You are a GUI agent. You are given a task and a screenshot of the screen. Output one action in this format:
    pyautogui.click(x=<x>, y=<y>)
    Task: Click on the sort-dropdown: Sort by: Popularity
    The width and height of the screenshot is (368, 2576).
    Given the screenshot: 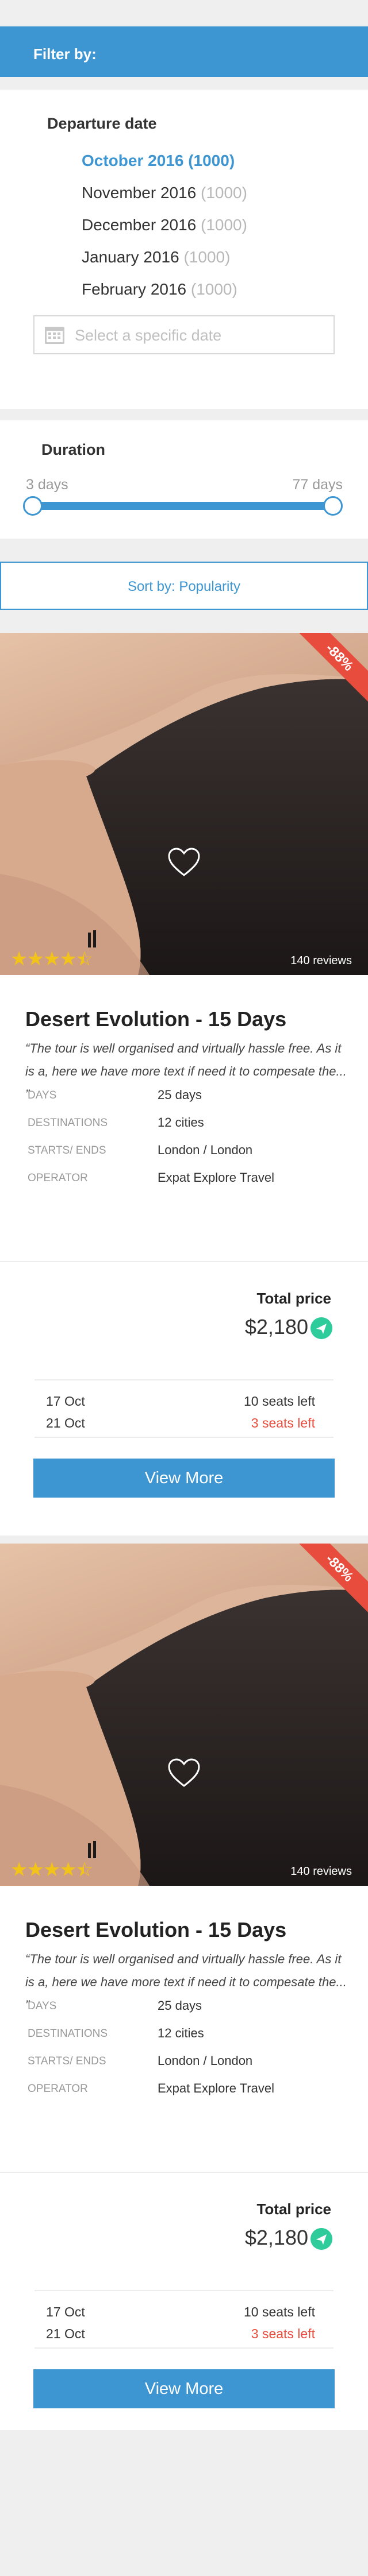 What is the action you would take?
    pyautogui.click(x=184, y=586)
    